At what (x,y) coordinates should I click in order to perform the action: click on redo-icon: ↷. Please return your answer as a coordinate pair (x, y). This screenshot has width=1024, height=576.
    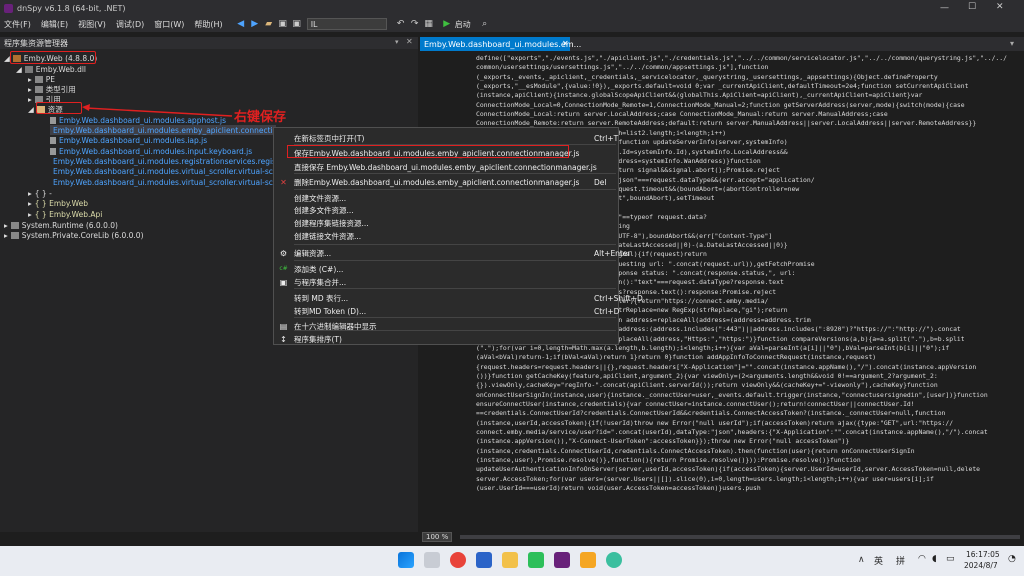
    Looking at the image, I should click on (415, 24).